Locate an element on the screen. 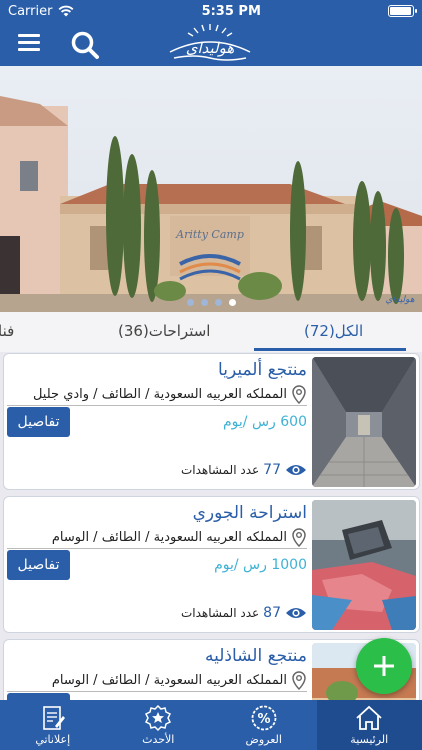 This screenshot has height=750, width=422. nav-label: الأحدث is located at coordinates (158, 739).